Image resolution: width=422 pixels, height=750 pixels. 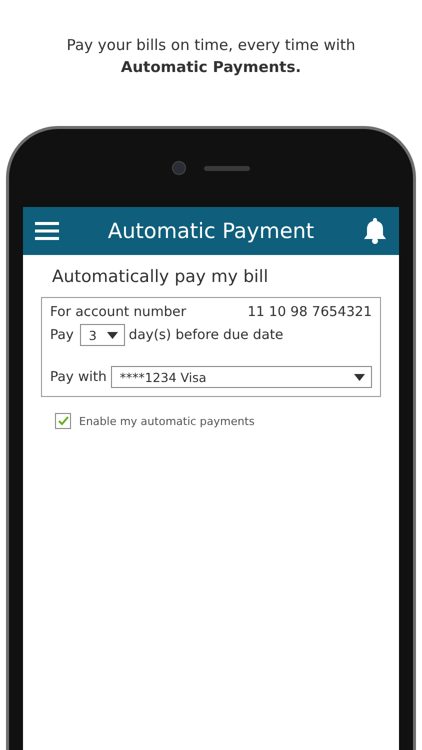 What do you see at coordinates (211, 231) in the screenshot?
I see `header-title: Automatic Payment` at bounding box center [211, 231].